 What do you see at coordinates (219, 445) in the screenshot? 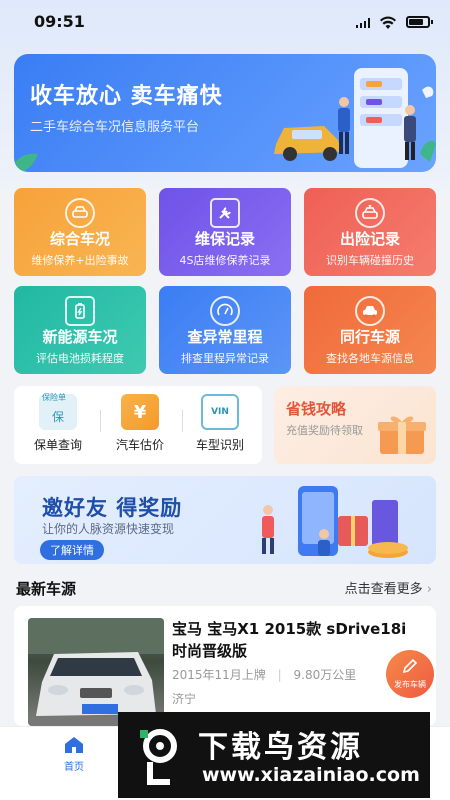
I see `tool-label: 车型识别` at bounding box center [219, 445].